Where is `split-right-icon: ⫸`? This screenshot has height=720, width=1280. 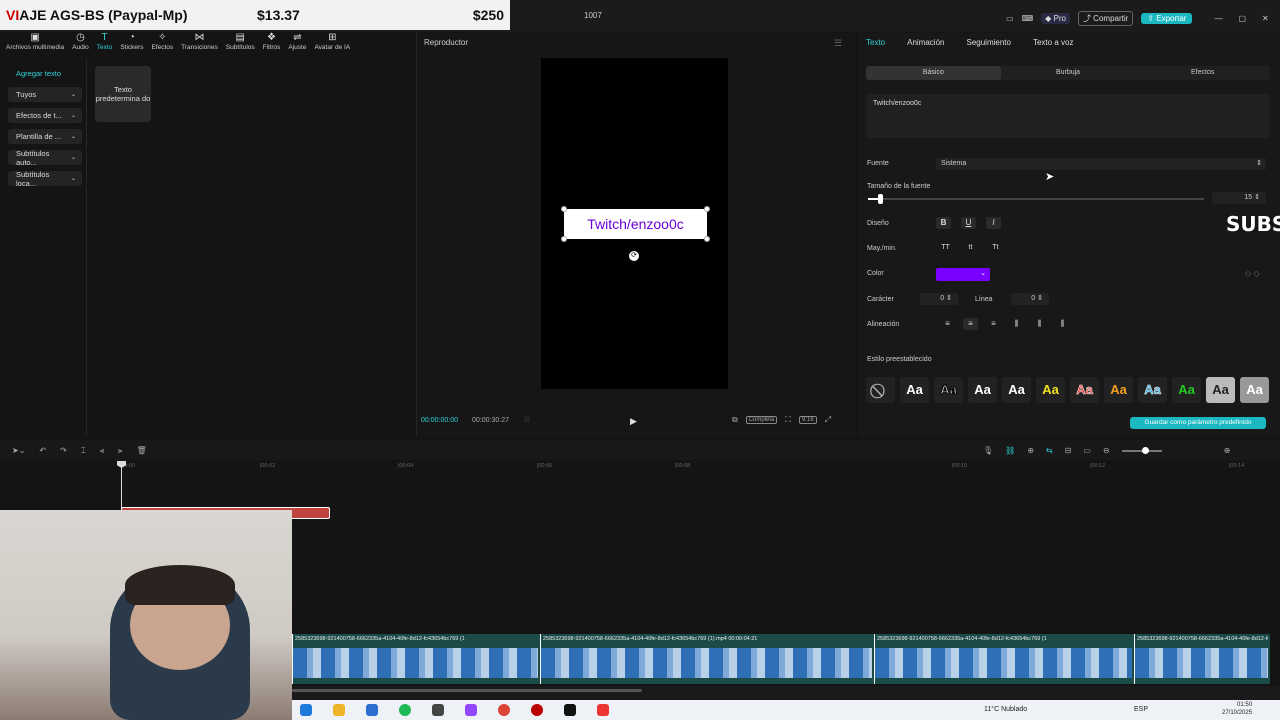
split-right-icon: ⫸ is located at coordinates (120, 451).